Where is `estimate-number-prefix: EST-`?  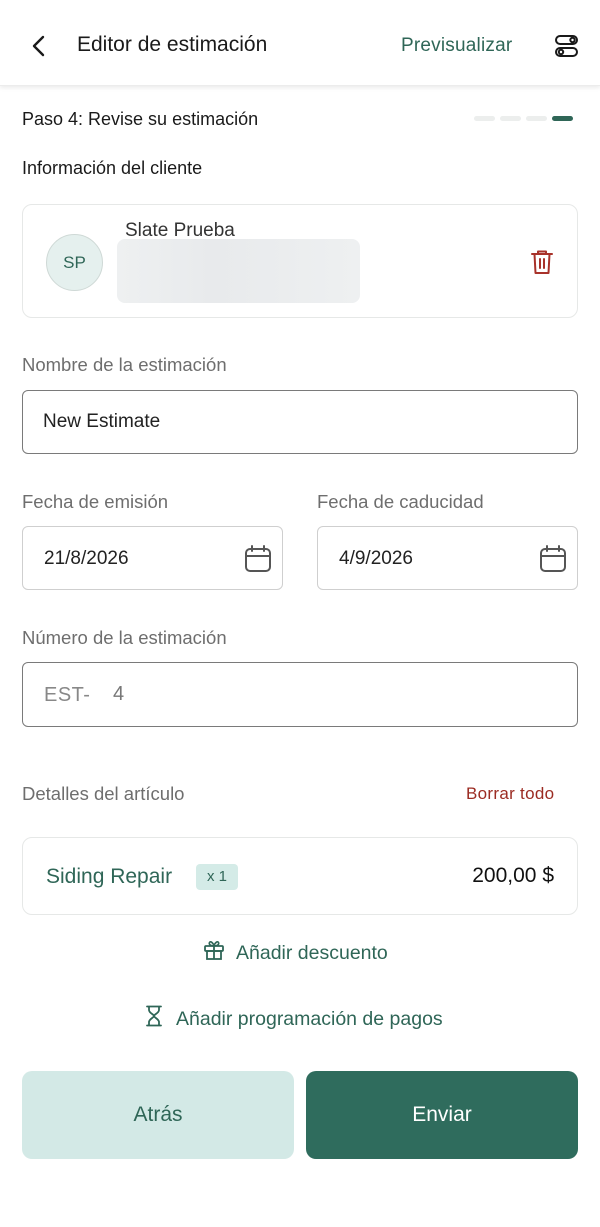
estimate-number-prefix: EST- is located at coordinates (67, 695).